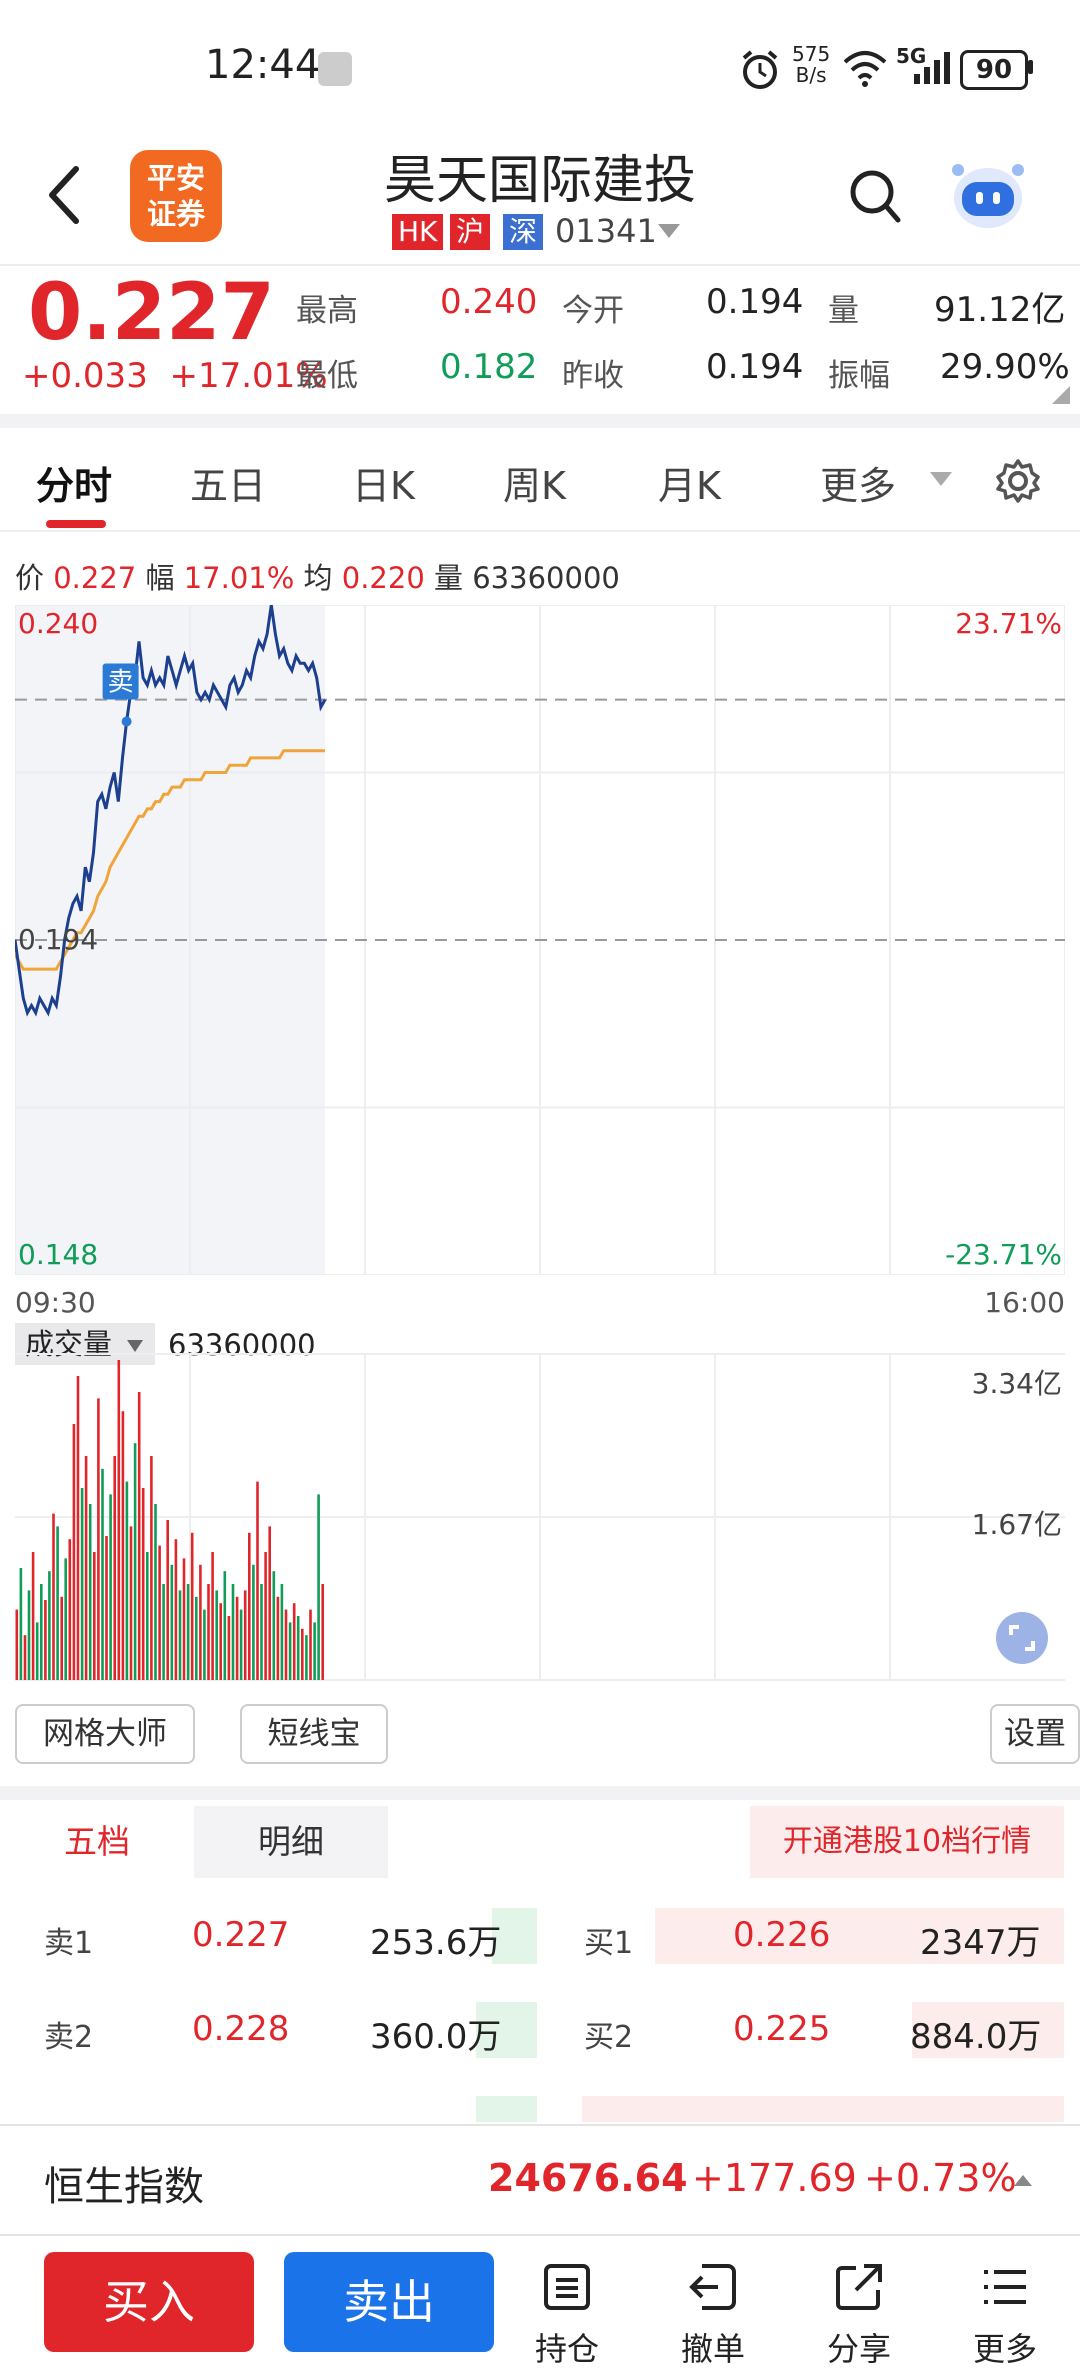 The image size is (1080, 2378). Describe the element at coordinates (314, 1734) in the screenshot. I see `short-line-button: 短线宝` at that location.